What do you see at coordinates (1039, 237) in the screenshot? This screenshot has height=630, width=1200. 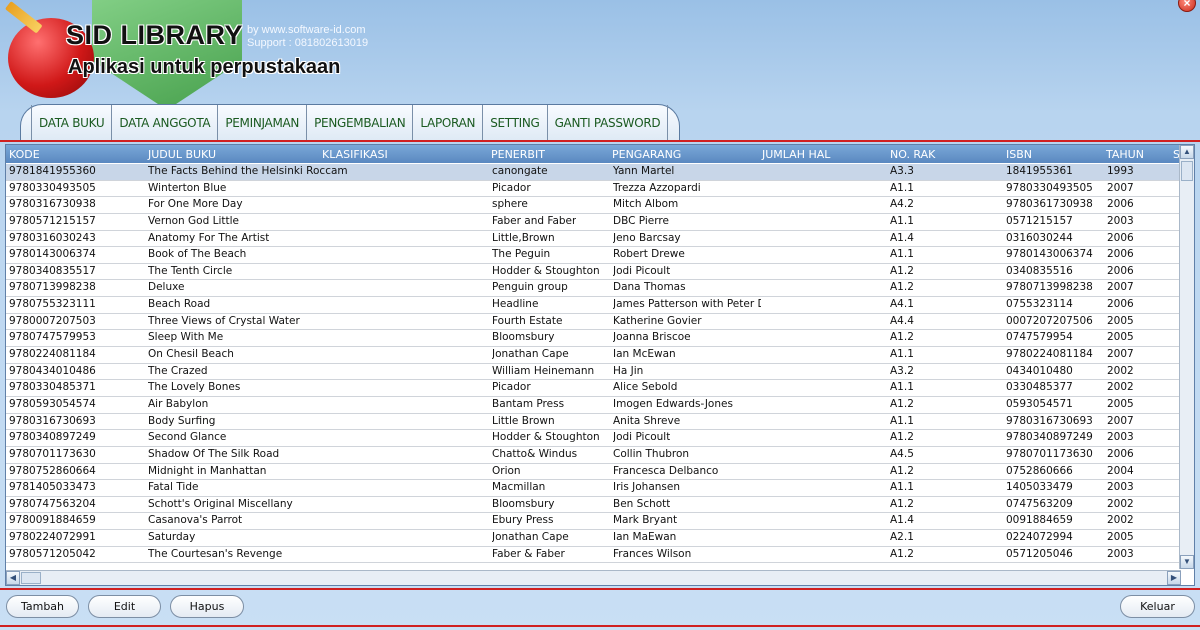 I see `cell-isbn: 0316030244` at bounding box center [1039, 237].